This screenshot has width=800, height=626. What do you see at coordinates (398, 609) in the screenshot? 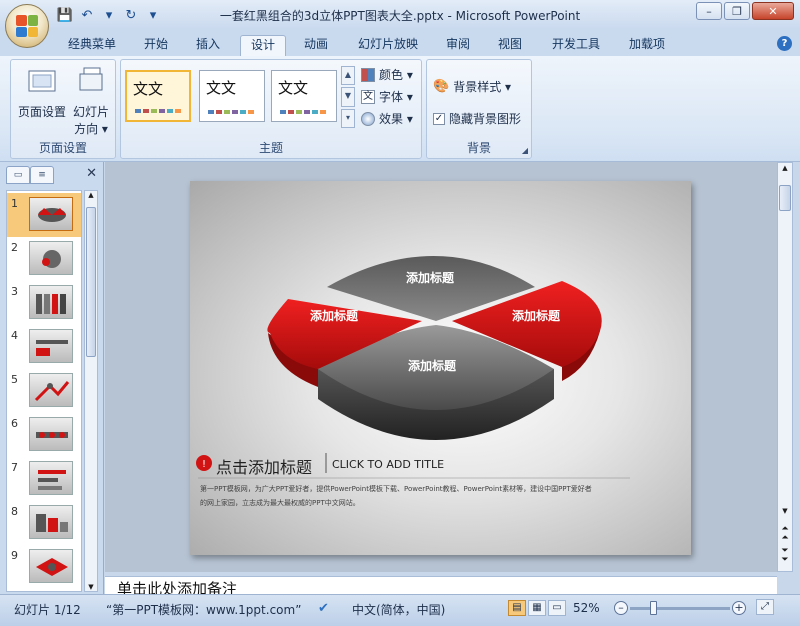
I see `language-indicator: 中文(简体，中国)` at bounding box center [398, 609].